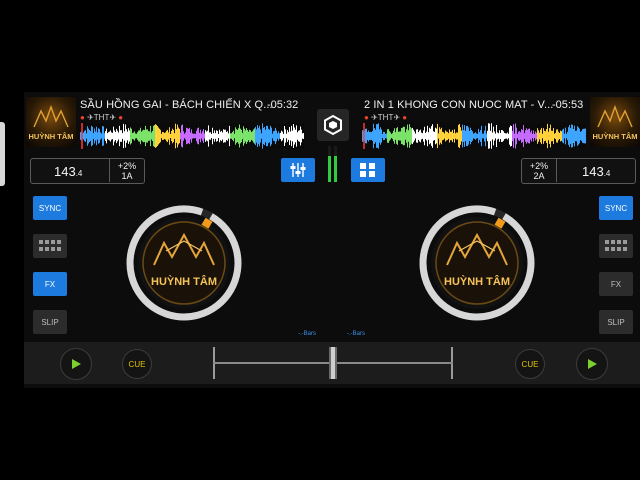  I want to click on left-plane-icon-2: ✈, so click(113, 117).